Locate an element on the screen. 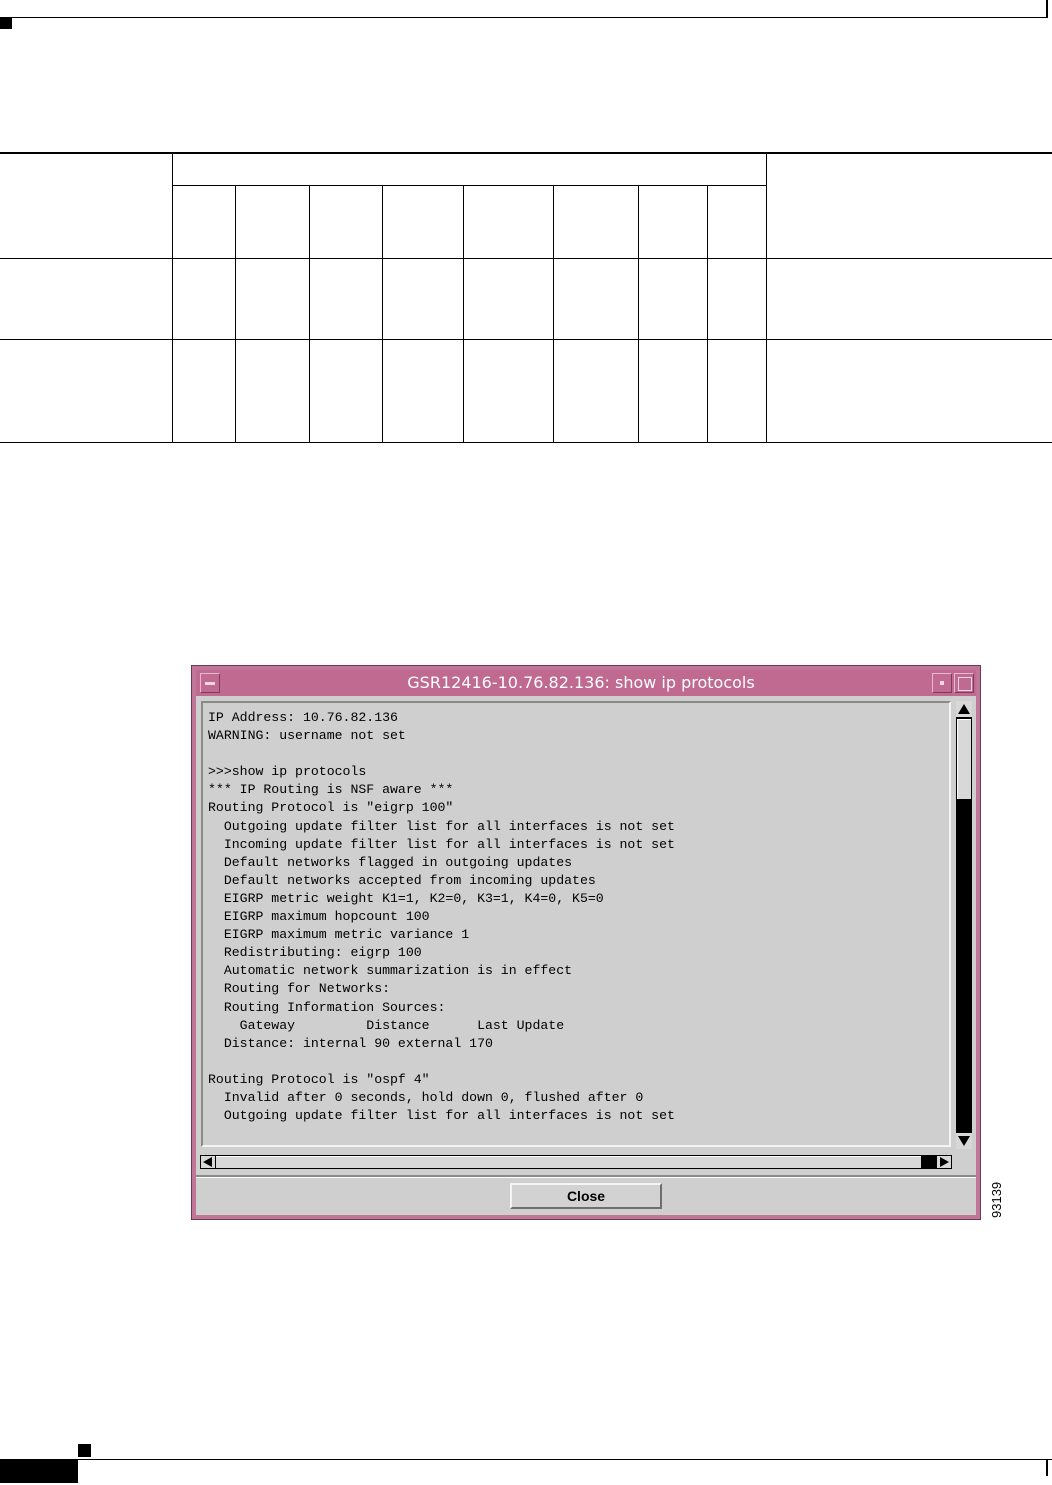  footer-marker is located at coordinates (84, 1450).